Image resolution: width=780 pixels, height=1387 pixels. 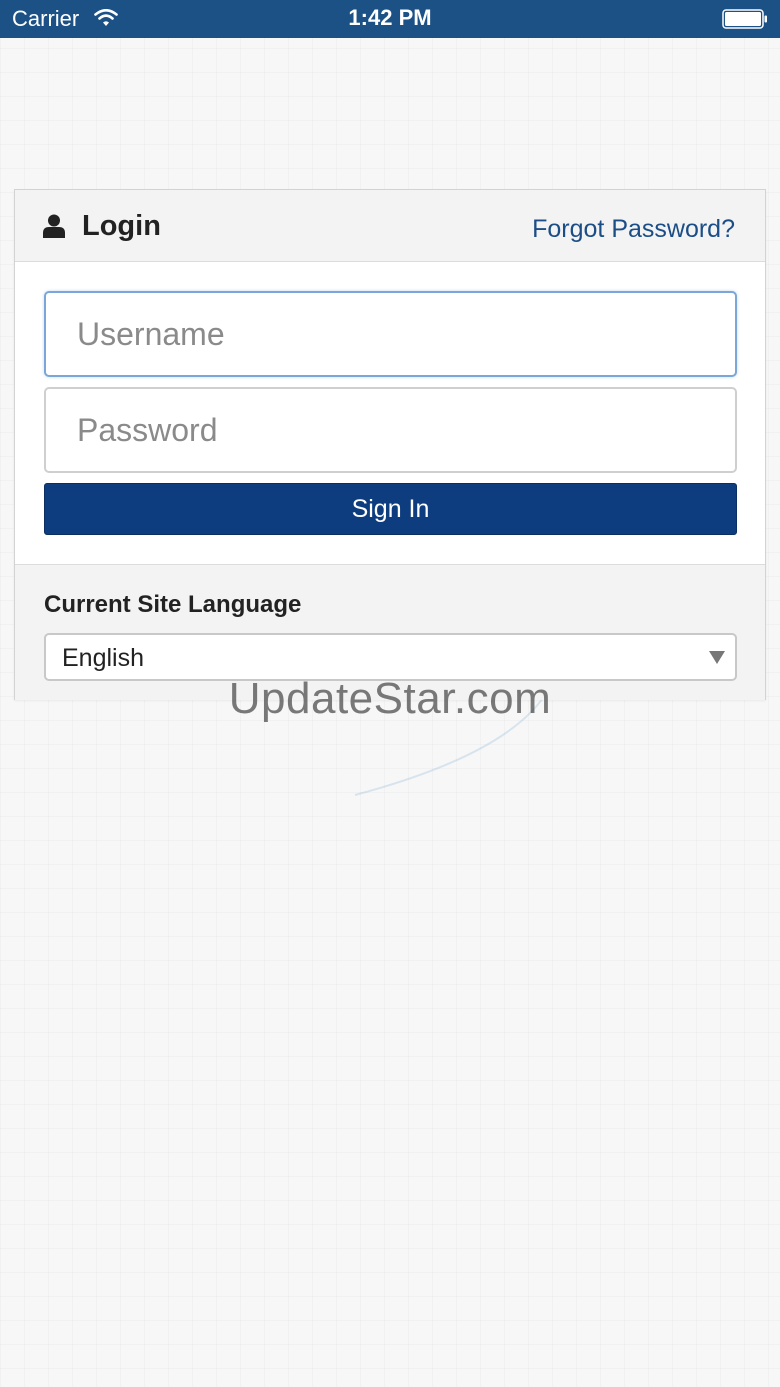 I want to click on status-time: 1:42 PM, so click(x=390, y=17).